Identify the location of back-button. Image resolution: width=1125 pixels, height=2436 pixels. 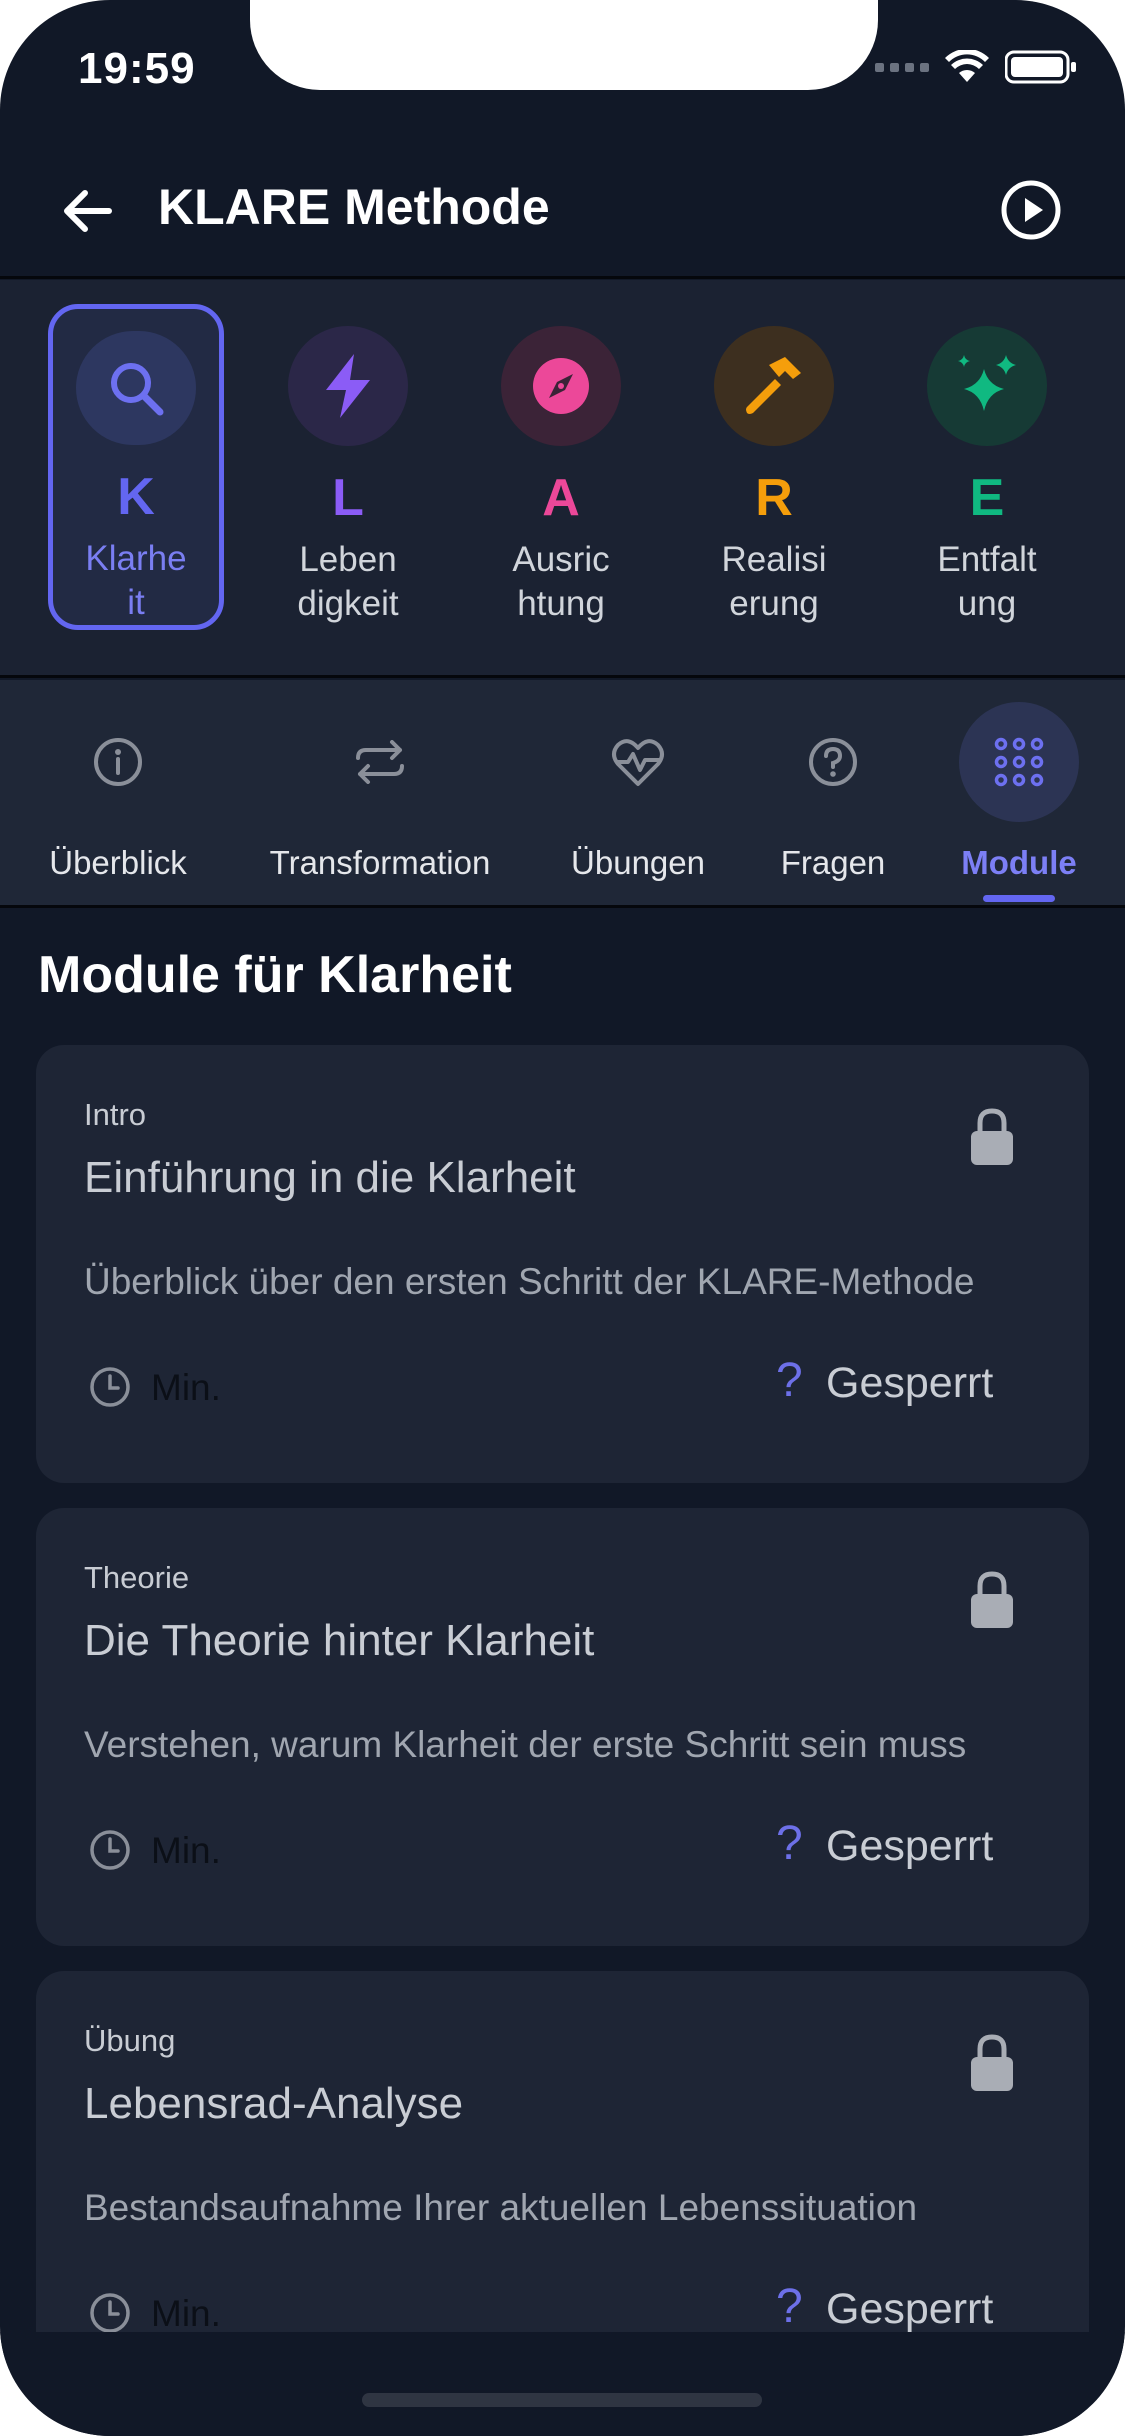
(87, 211).